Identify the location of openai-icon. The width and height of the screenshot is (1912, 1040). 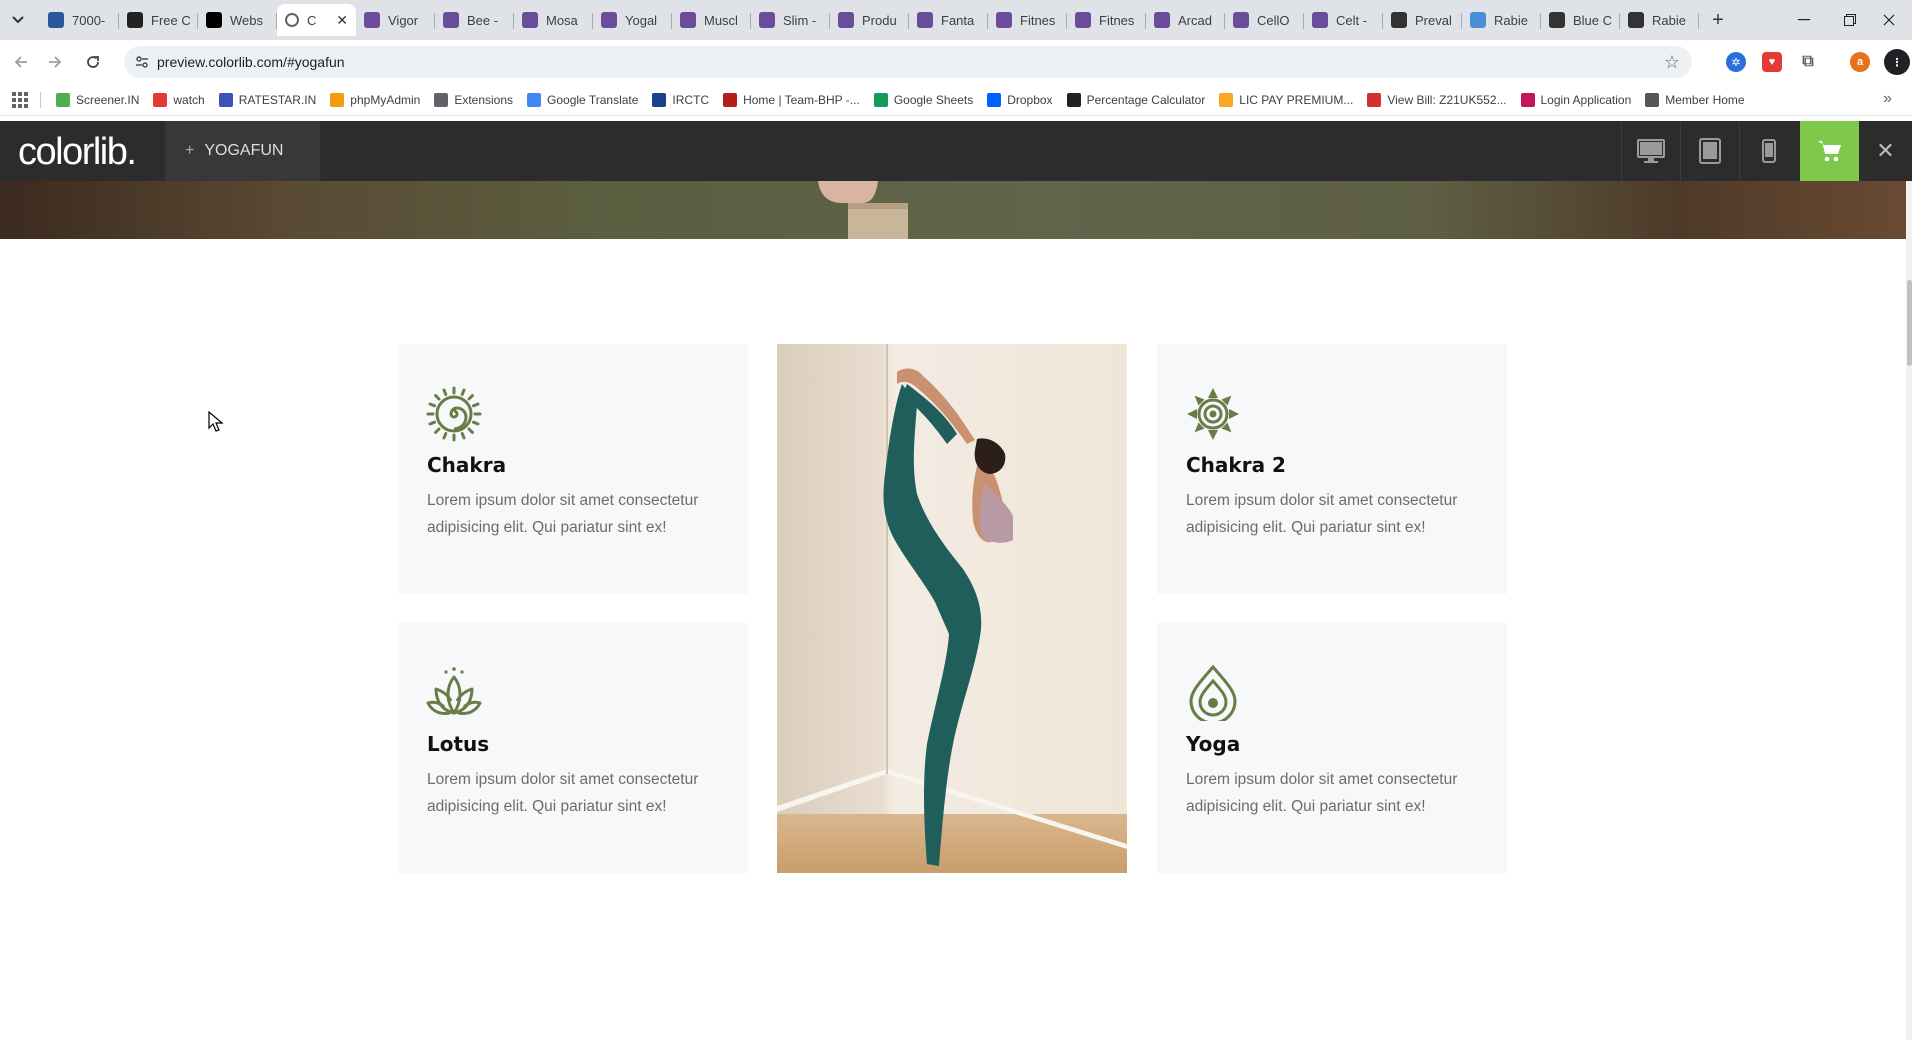
(1636, 20).